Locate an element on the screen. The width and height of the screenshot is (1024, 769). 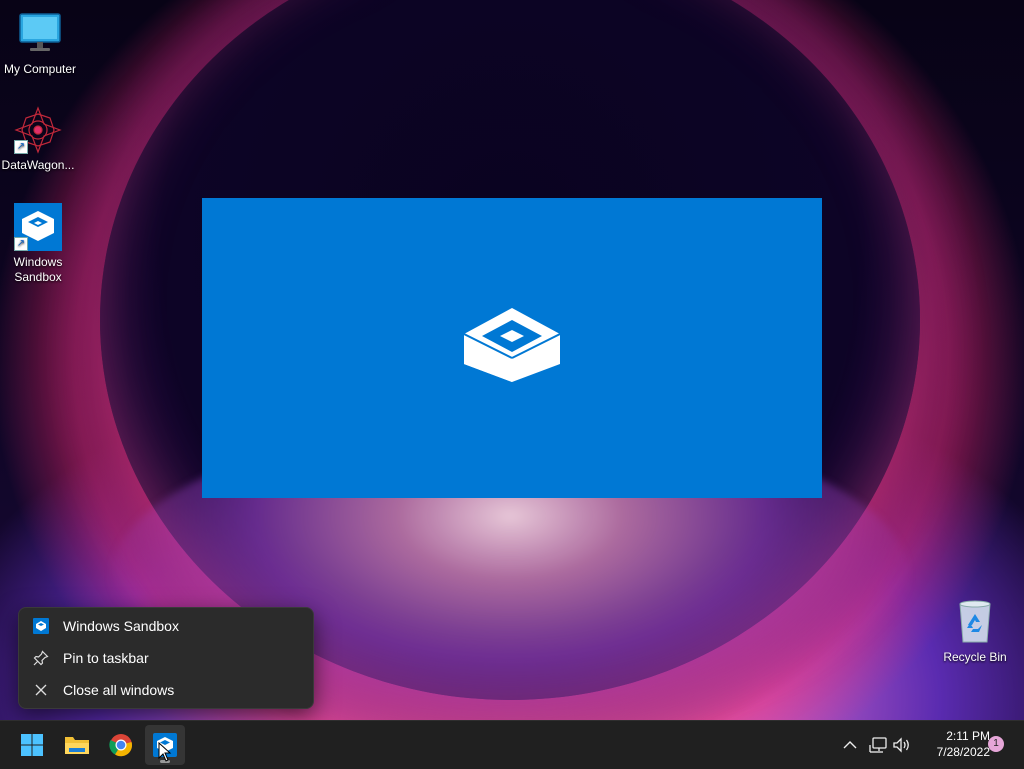
desktop-icon-my-computer: My Computer is located at coordinates (40, 43).